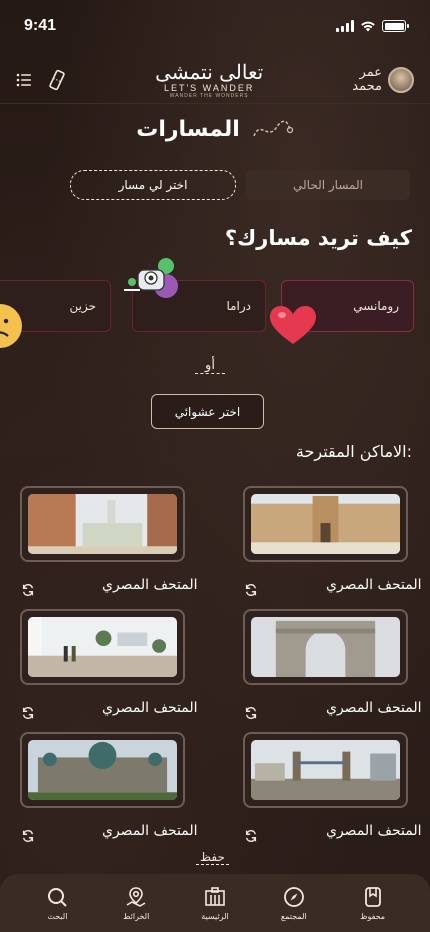 The width and height of the screenshot is (430, 932). Describe the element at coordinates (207, 411) in the screenshot. I see `random-choice-button: اختر عشوائي` at that location.